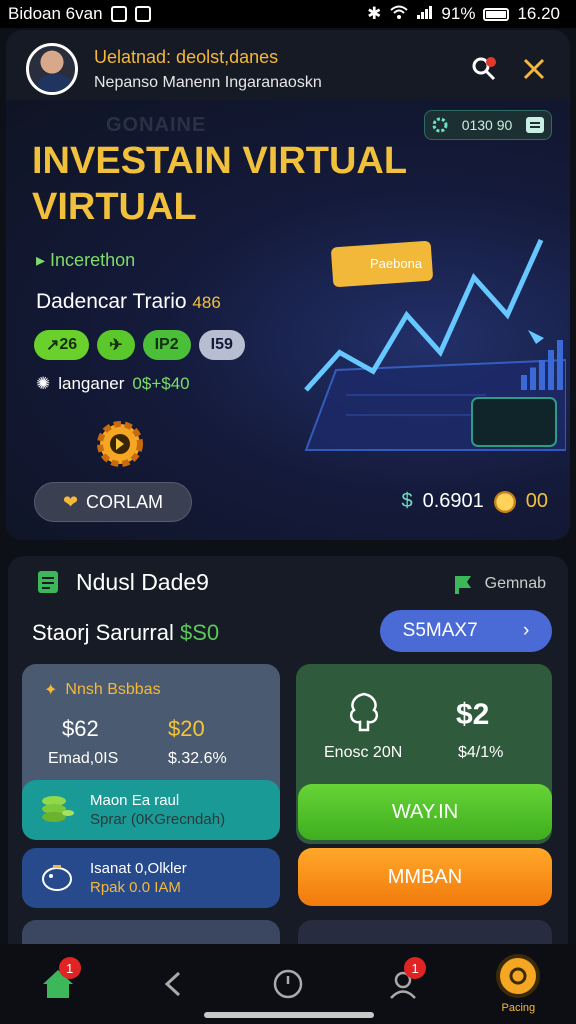 The image size is (576, 1024). I want to click on corlam-label: CORLAM, so click(125, 501).